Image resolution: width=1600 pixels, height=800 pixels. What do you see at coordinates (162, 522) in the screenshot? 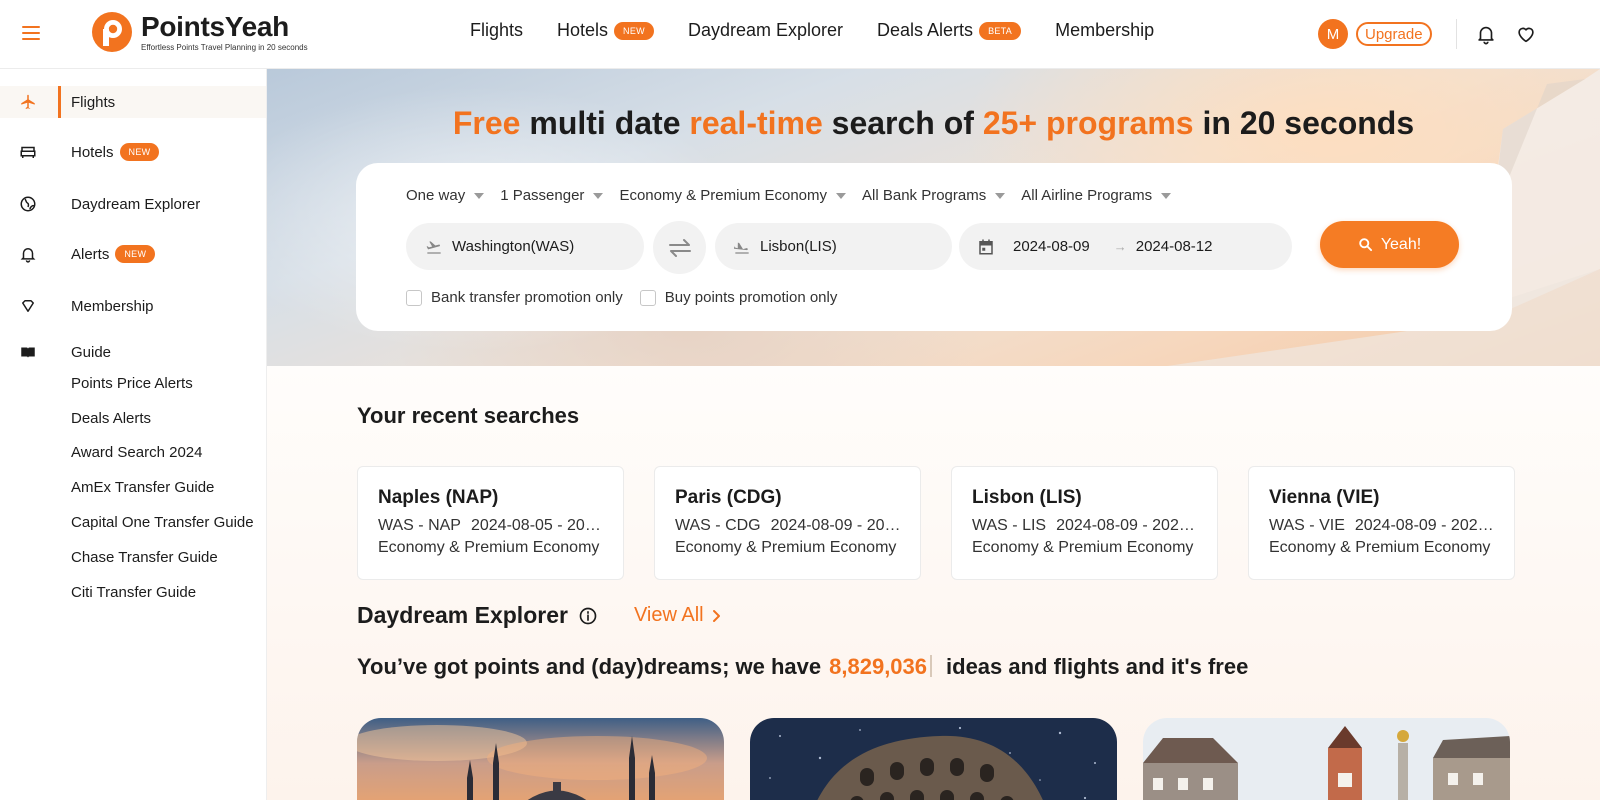
I see `guide-link-capital-one: Capital One Transfer Guide` at bounding box center [162, 522].